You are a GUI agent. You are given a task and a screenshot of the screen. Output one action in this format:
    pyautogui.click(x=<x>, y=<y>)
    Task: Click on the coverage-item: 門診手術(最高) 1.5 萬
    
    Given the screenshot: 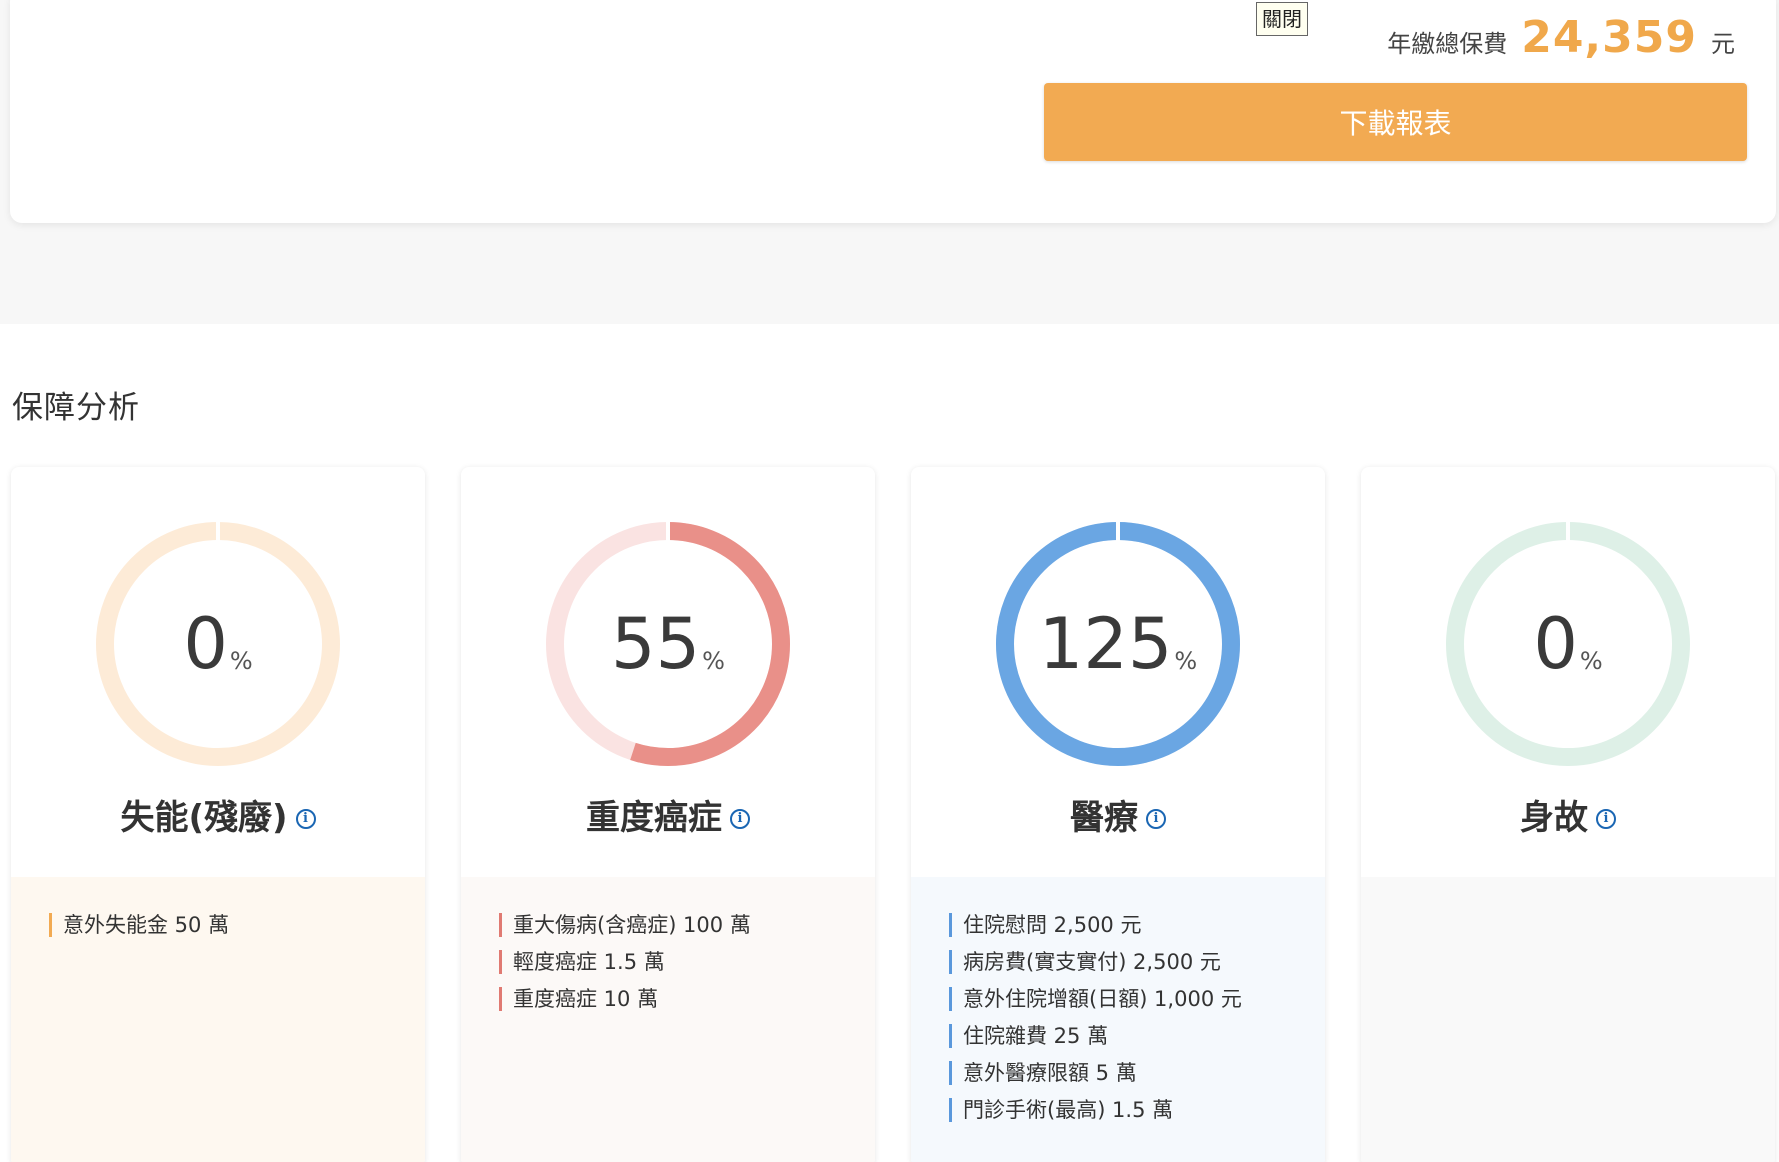 What is the action you would take?
    pyautogui.click(x=1137, y=1115)
    